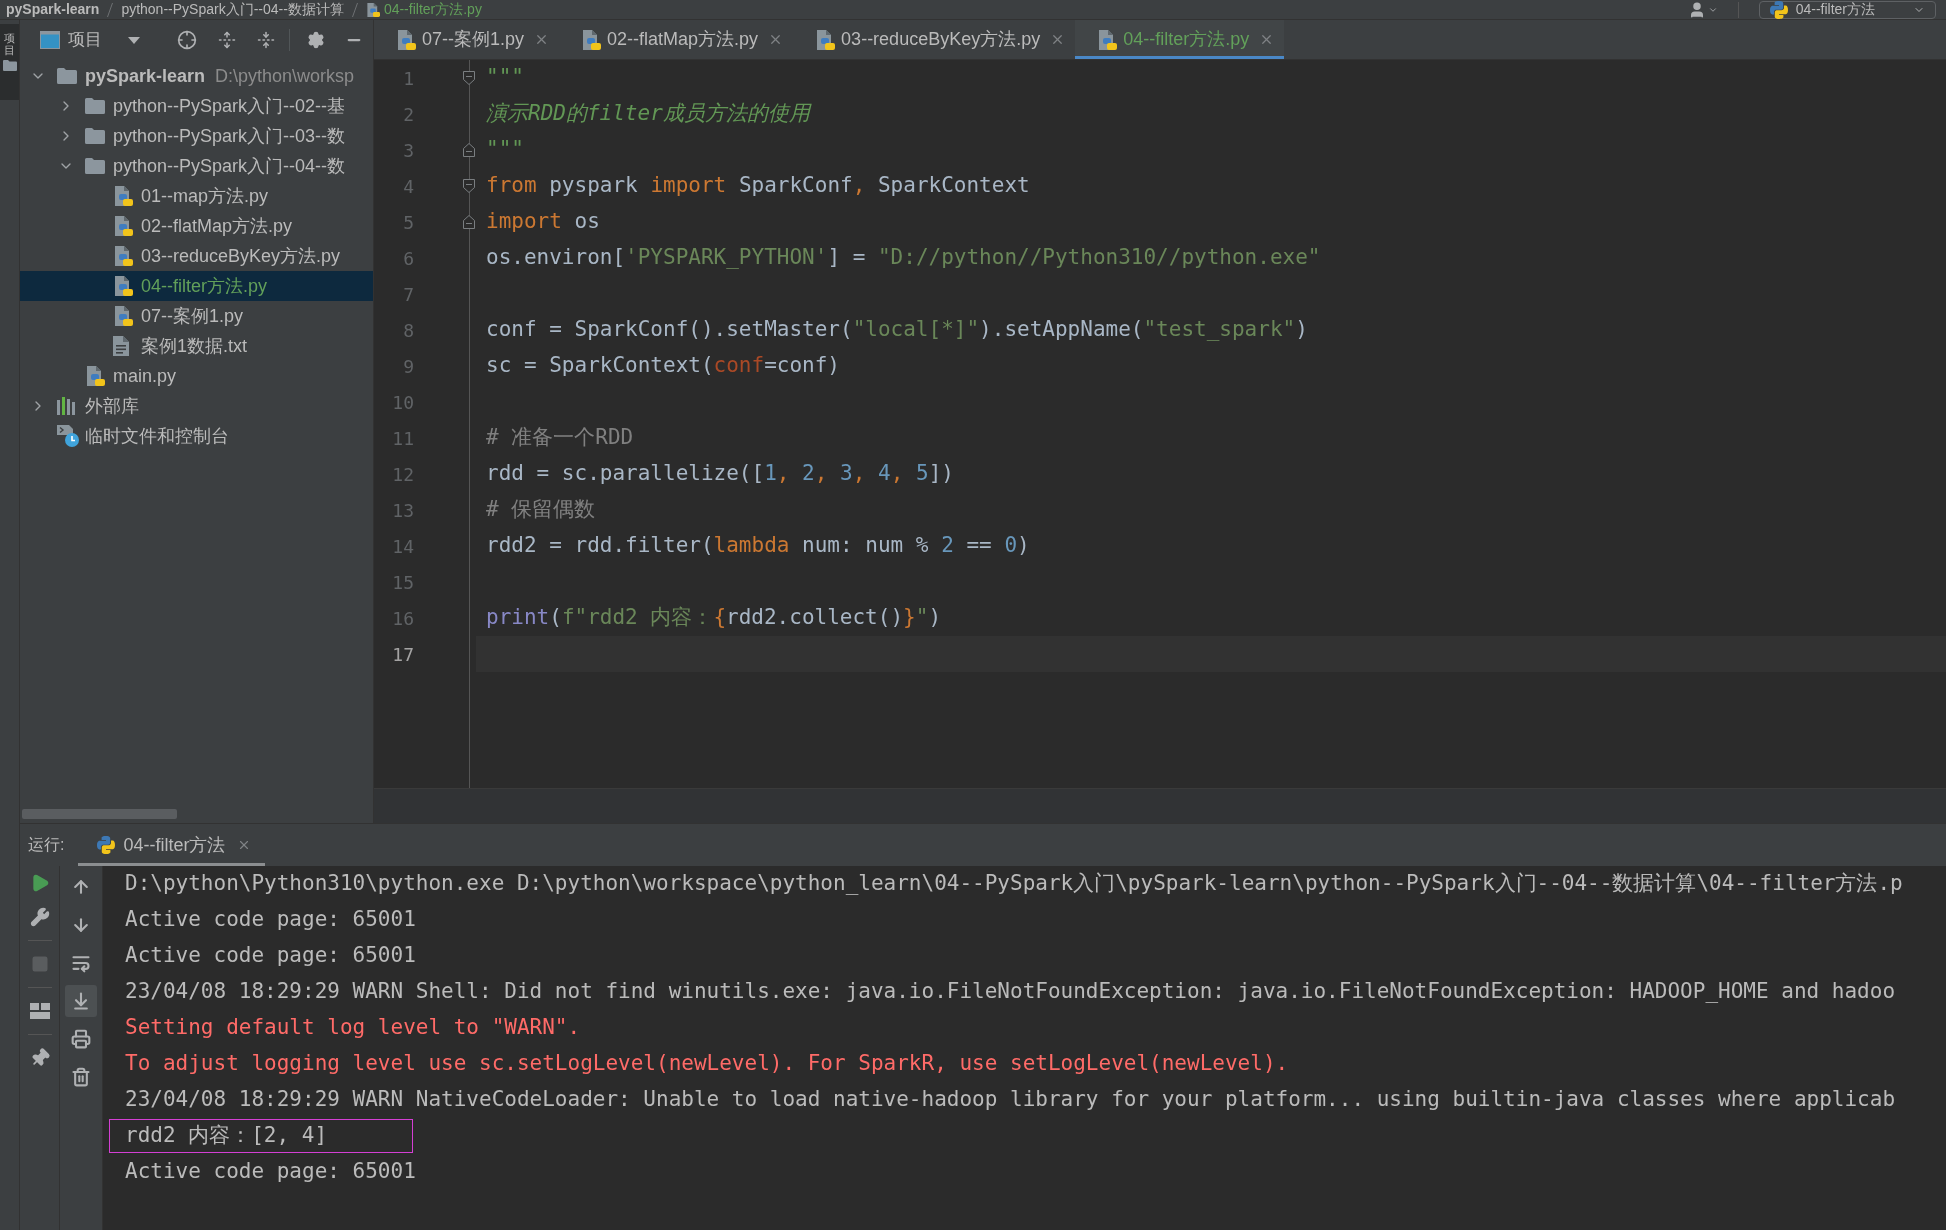 This screenshot has width=1946, height=1230. What do you see at coordinates (408, 366) in the screenshot?
I see `line-number: 9` at bounding box center [408, 366].